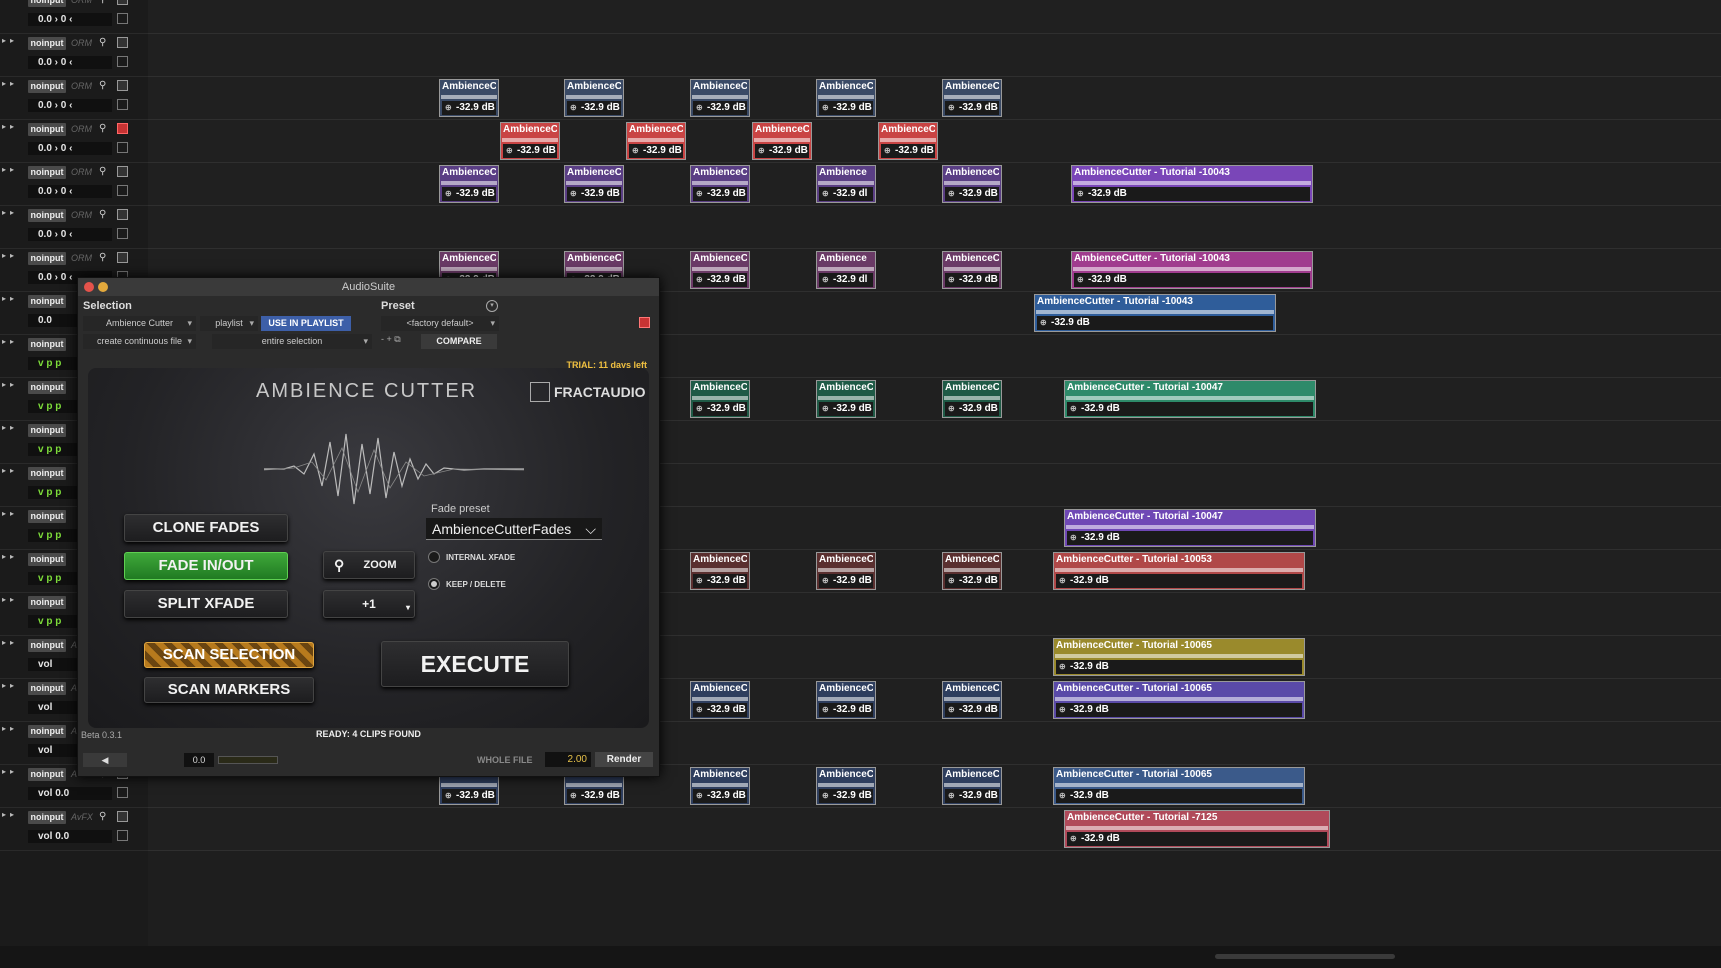  I want to click on zoom-button: ⚲ ZOOM, so click(369, 565).